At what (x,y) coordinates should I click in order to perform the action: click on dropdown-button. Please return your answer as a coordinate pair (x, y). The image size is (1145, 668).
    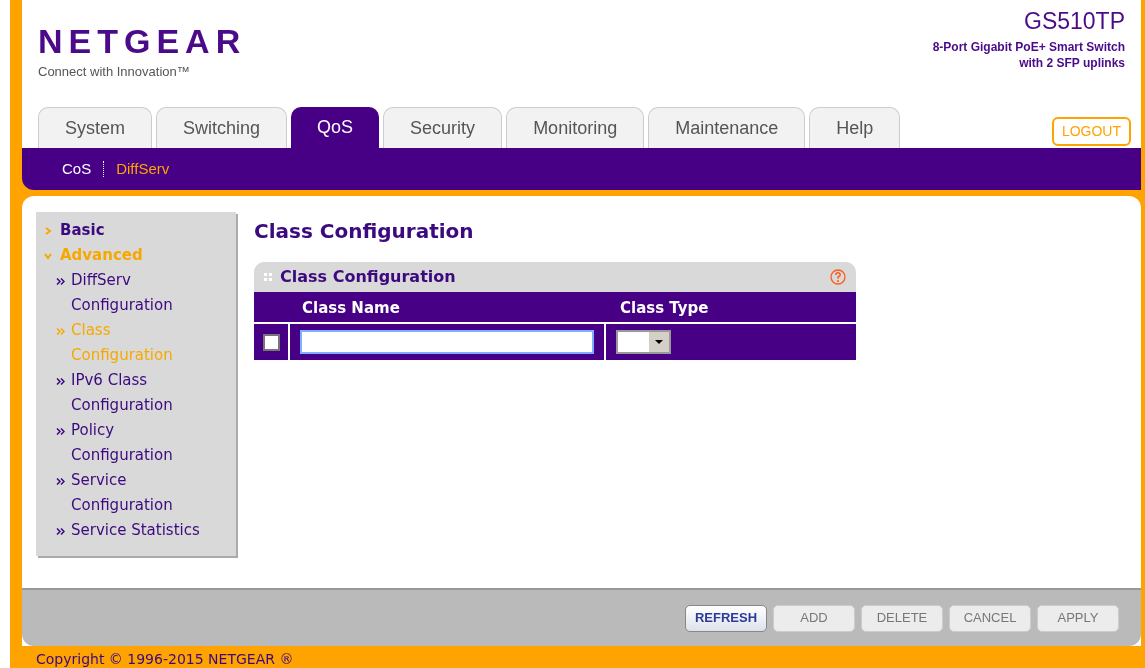
    Looking at the image, I should click on (659, 342).